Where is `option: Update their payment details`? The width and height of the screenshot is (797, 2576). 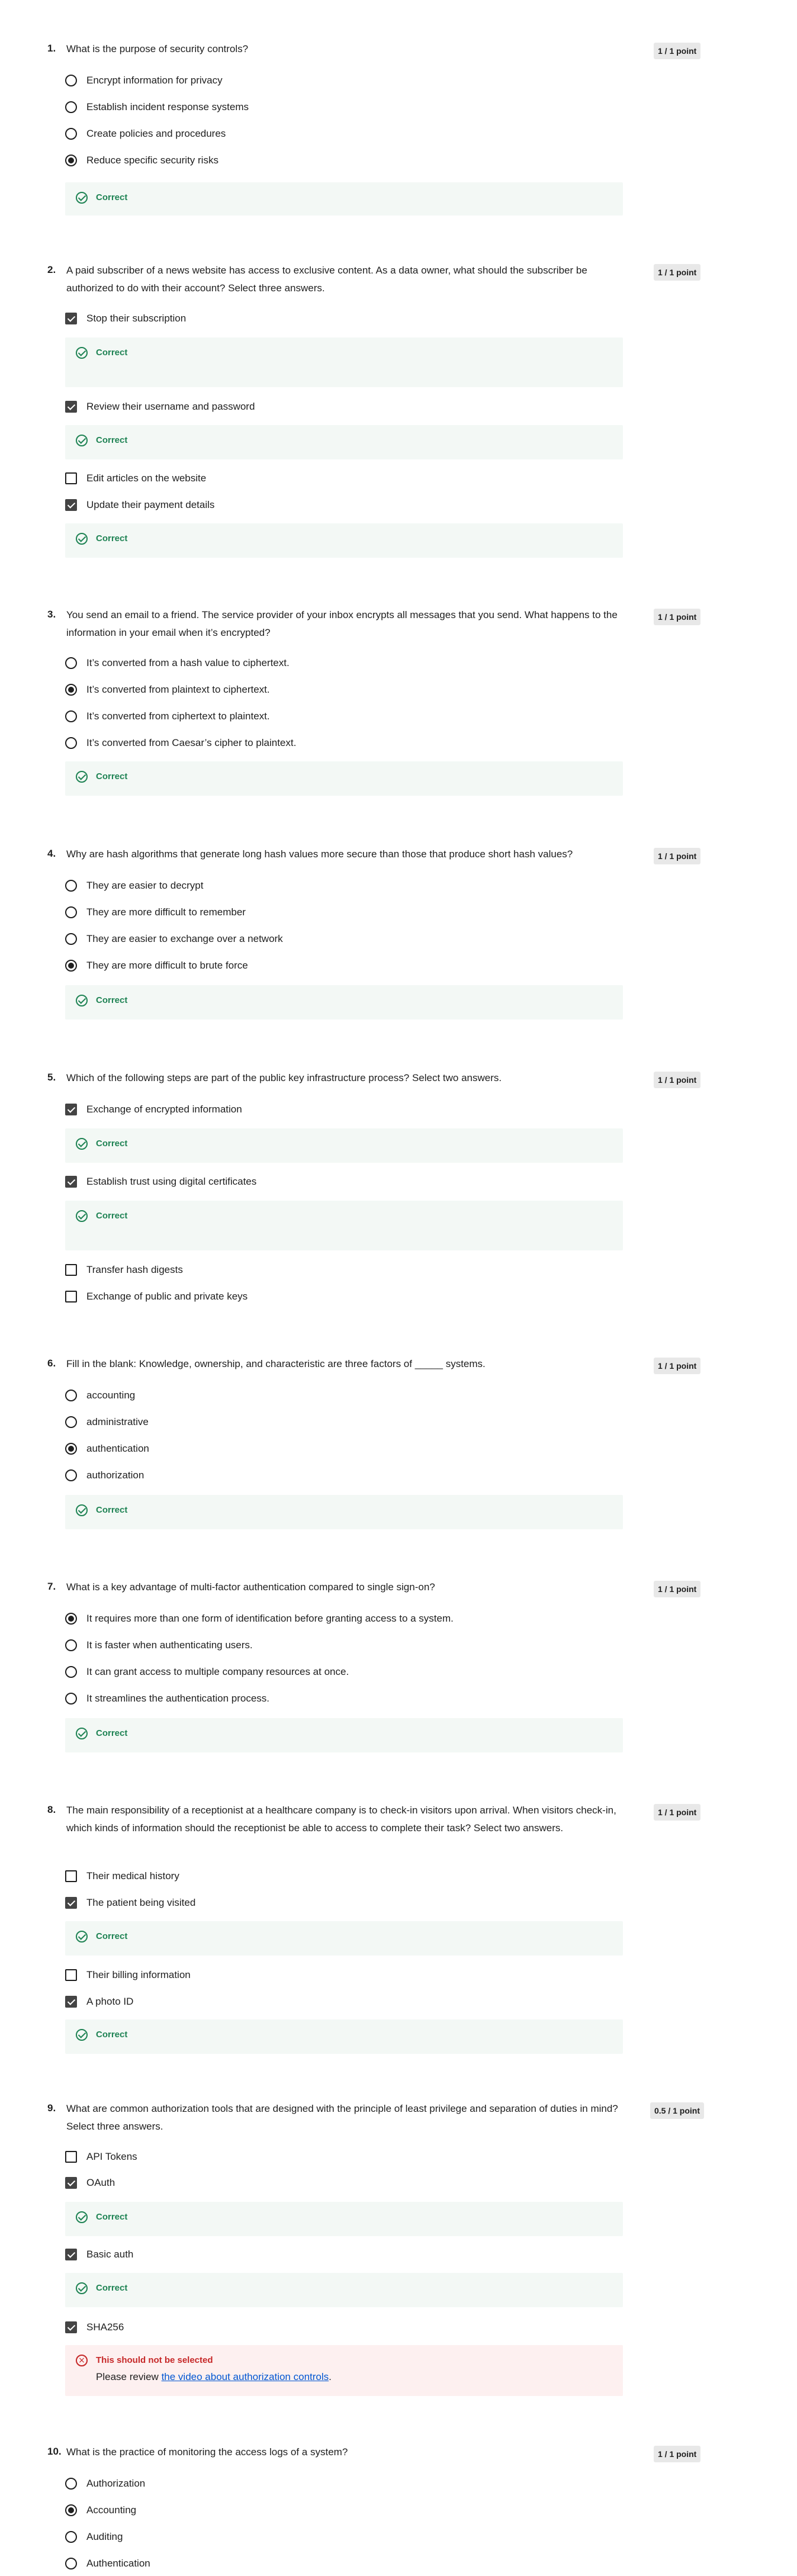
option: Update their payment details is located at coordinates (139, 505).